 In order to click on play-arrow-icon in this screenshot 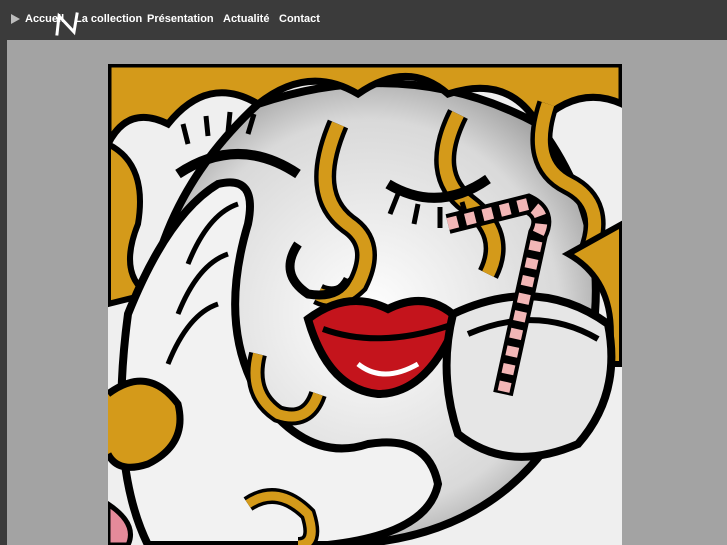, I will do `click(15, 19)`.